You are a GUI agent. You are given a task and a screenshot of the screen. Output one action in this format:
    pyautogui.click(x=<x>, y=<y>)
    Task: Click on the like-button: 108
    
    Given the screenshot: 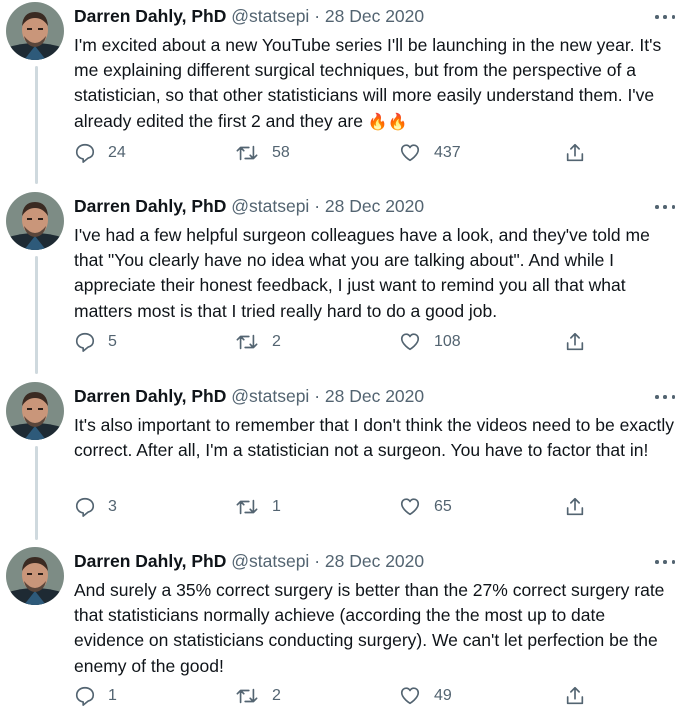 What is the action you would take?
    pyautogui.click(x=429, y=342)
    